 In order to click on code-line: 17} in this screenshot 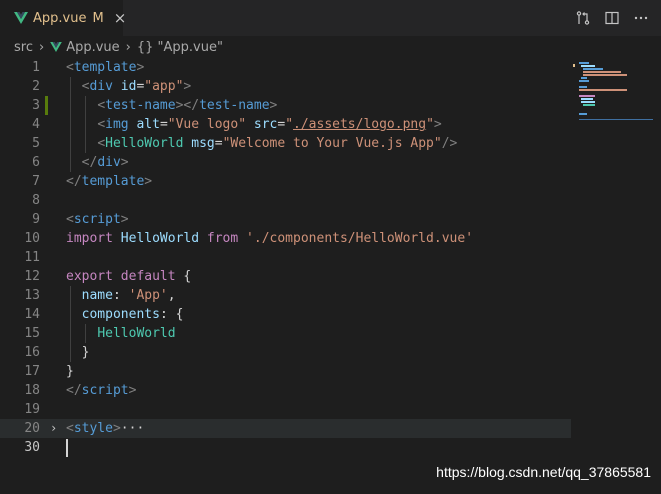, I will do `click(285, 371)`.